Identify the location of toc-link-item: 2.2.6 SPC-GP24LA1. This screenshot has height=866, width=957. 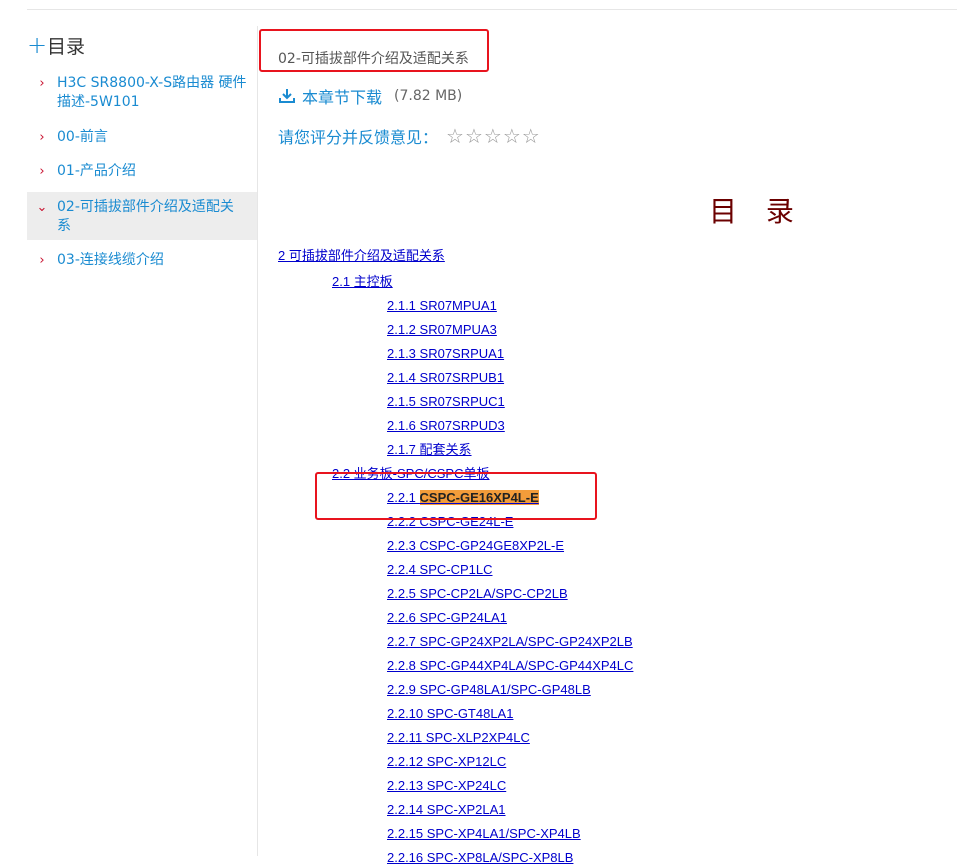
(447, 618).